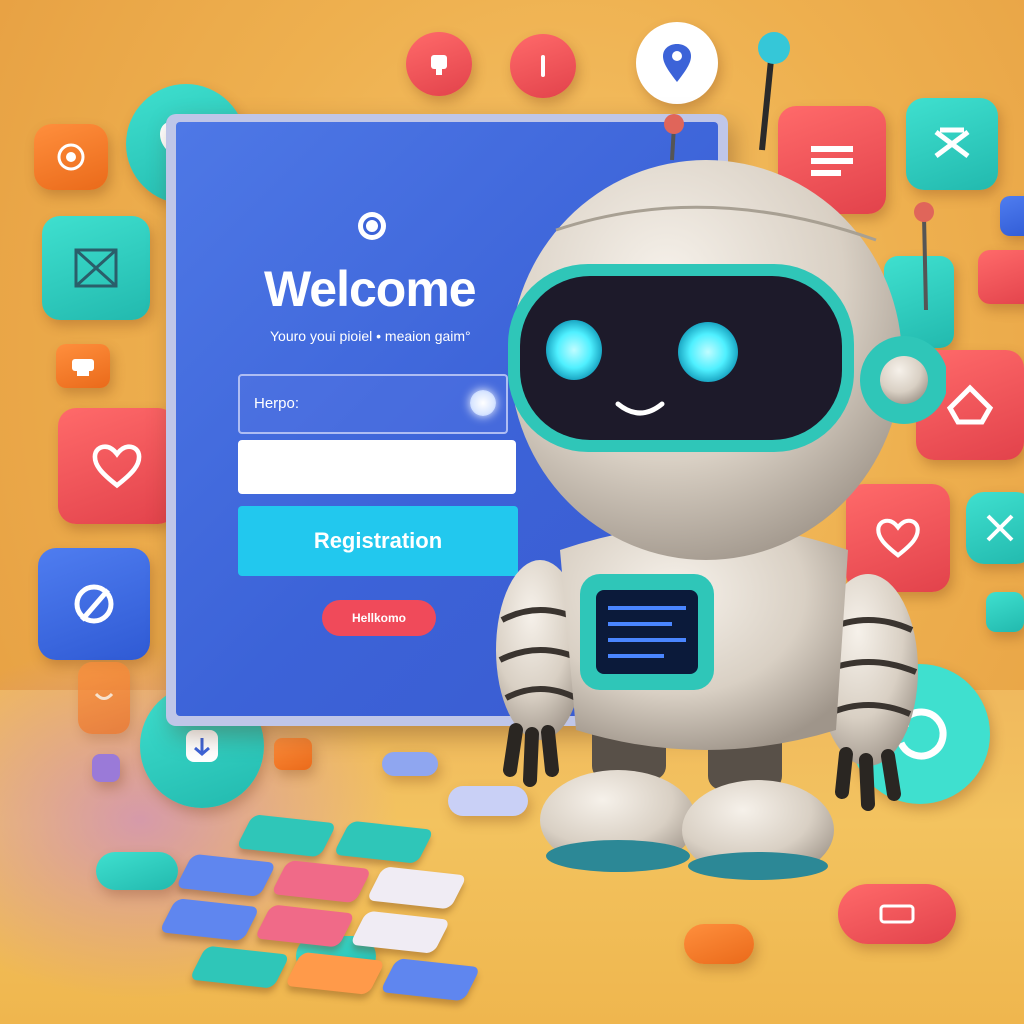  Describe the element at coordinates (1005, 612) in the screenshot. I see `small-teal-chip` at that location.